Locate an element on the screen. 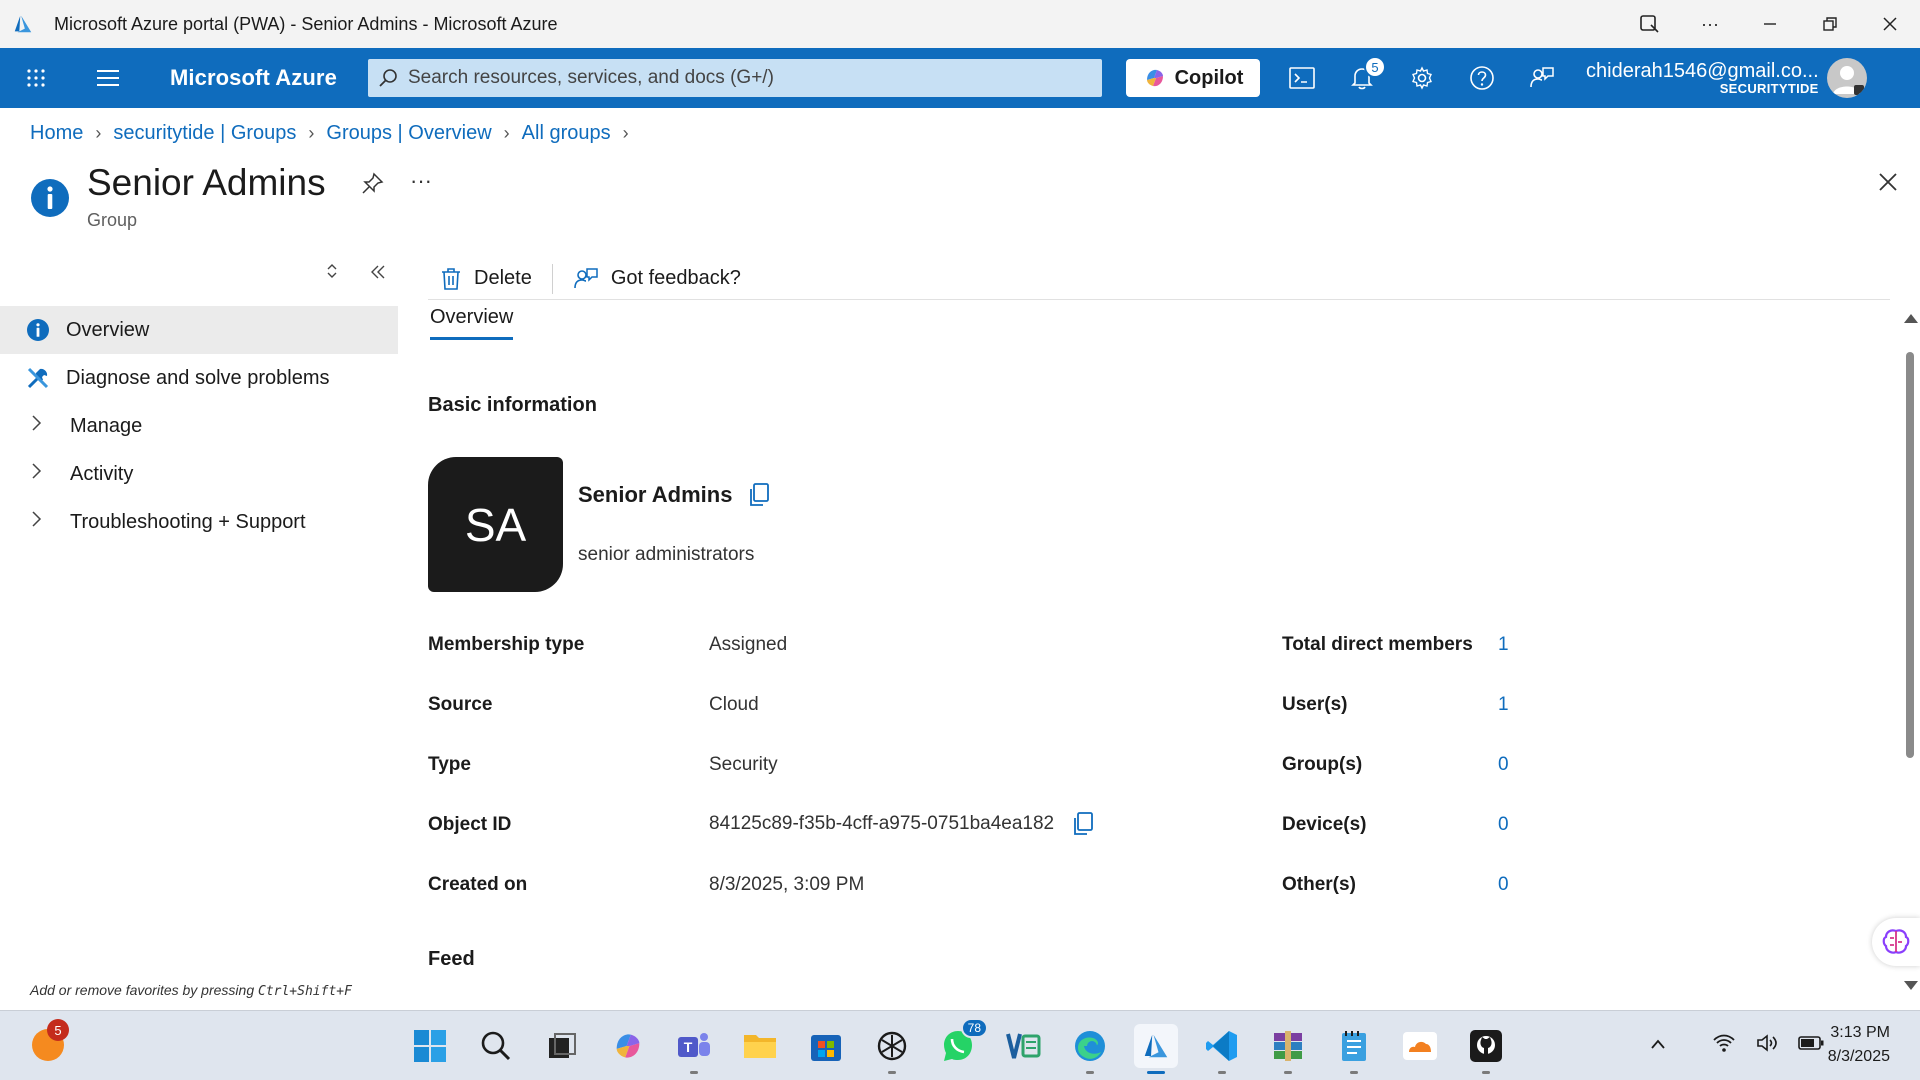 The width and height of the screenshot is (1920, 1080). whatsapp-icon: 78 is located at coordinates (962, 1043).